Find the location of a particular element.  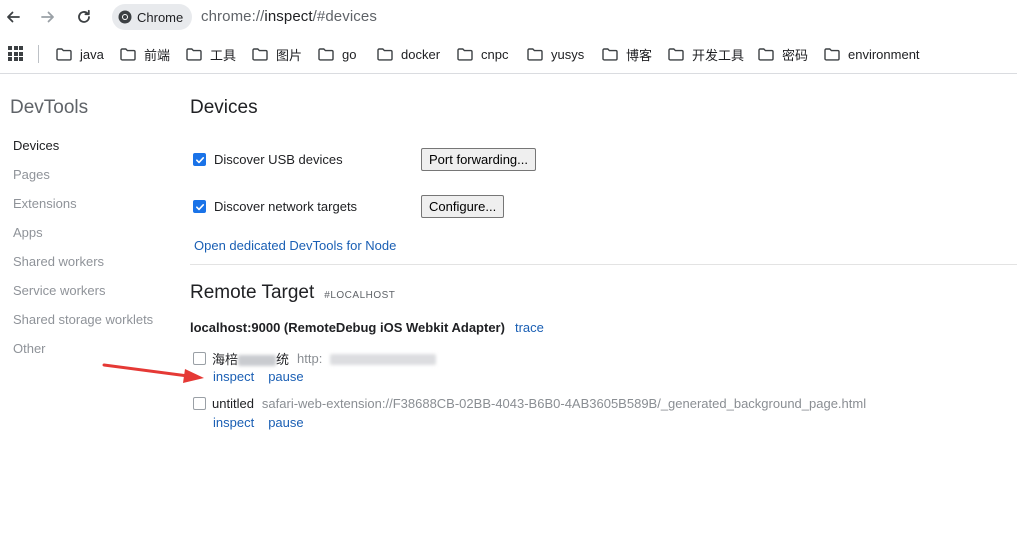

url-host: inspect is located at coordinates (288, 16).